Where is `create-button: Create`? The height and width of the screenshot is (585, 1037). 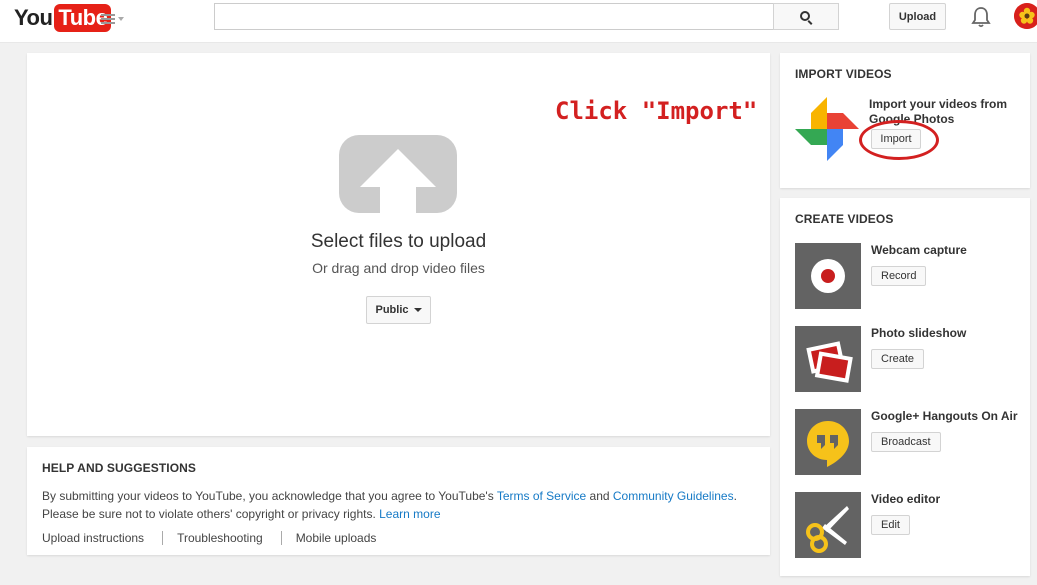
create-button: Create is located at coordinates (898, 359).